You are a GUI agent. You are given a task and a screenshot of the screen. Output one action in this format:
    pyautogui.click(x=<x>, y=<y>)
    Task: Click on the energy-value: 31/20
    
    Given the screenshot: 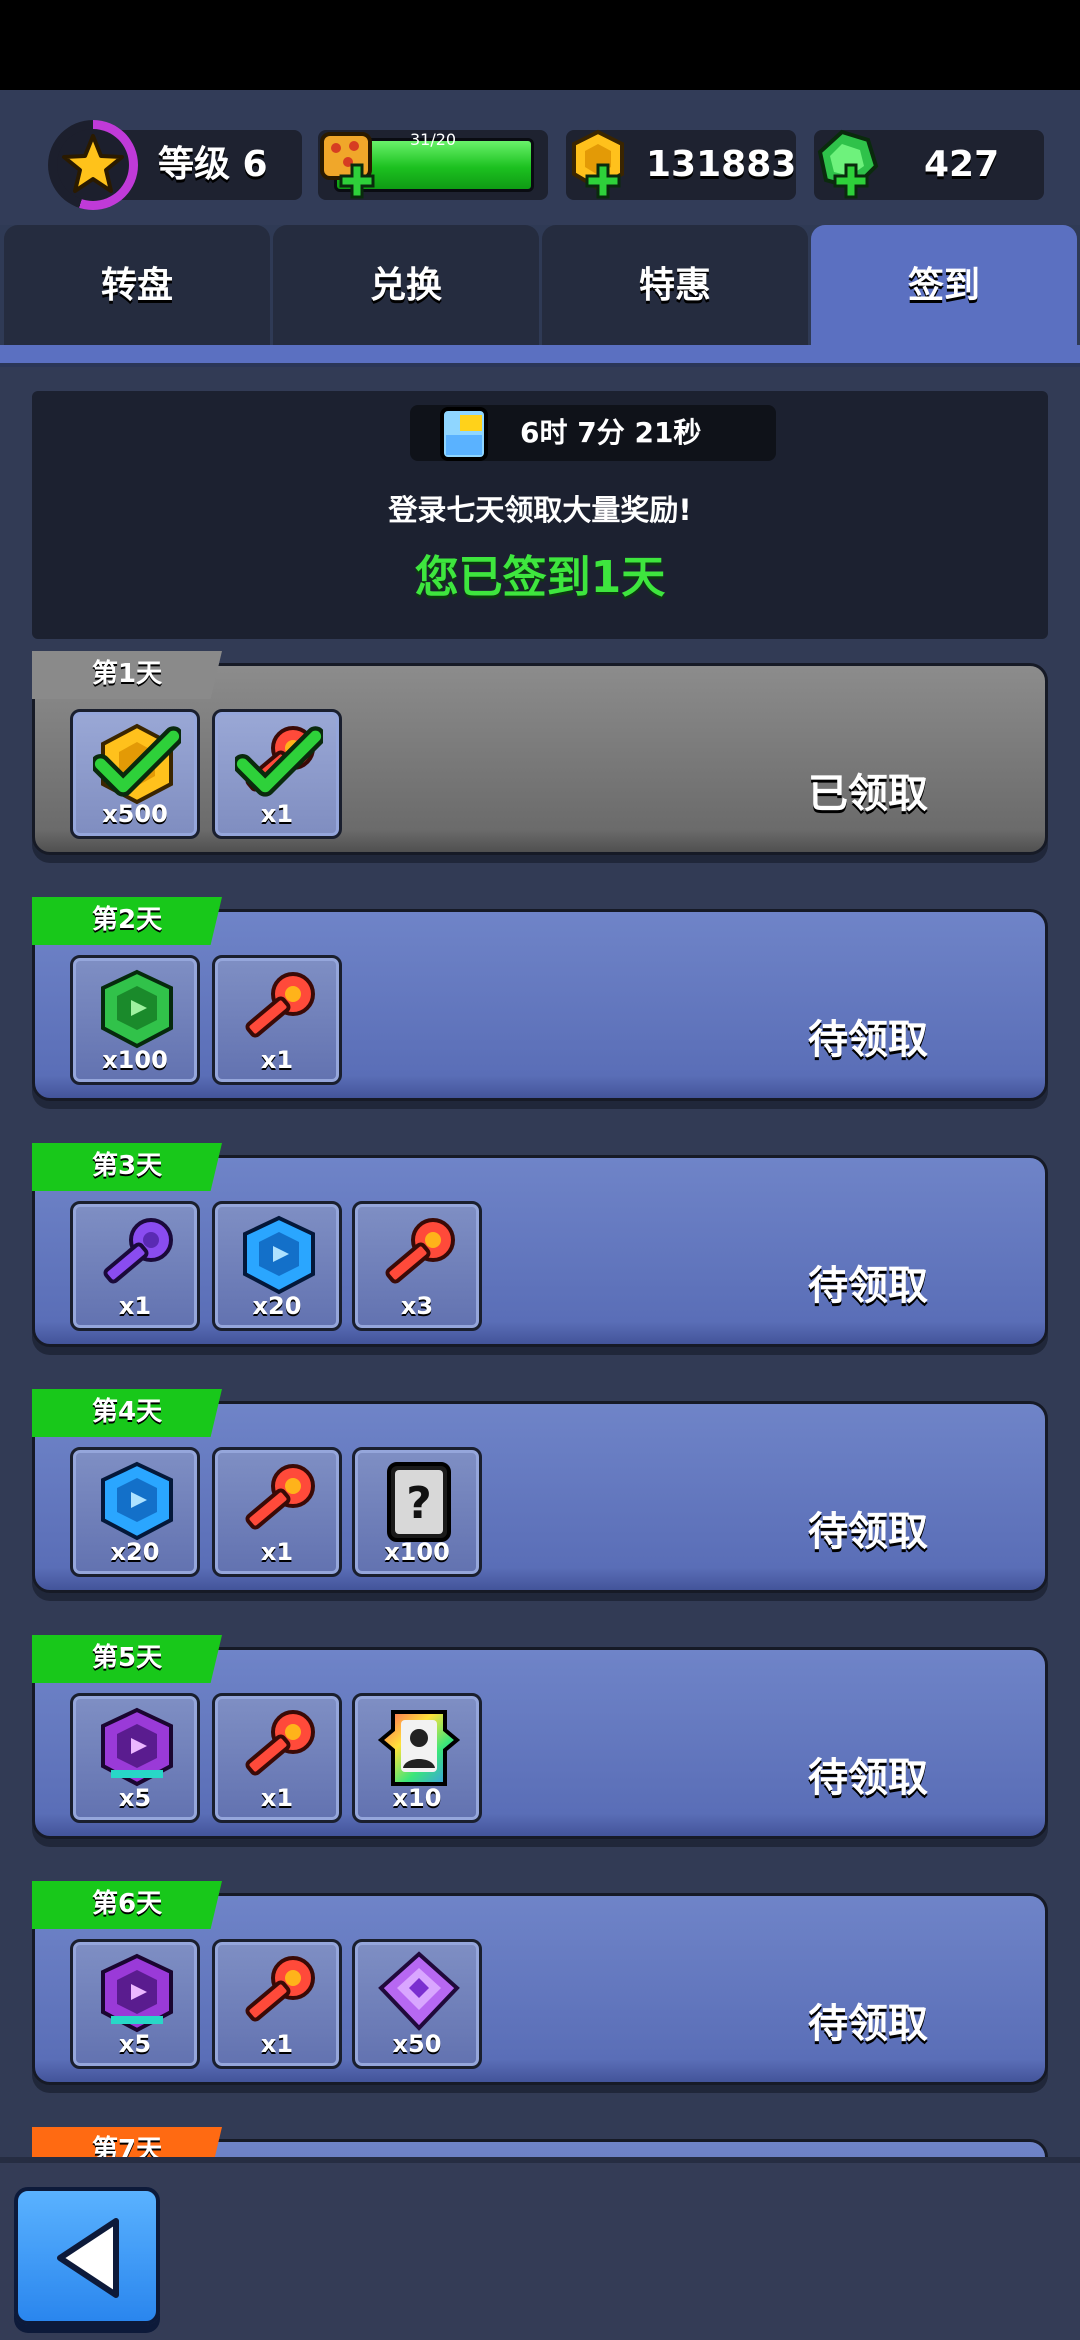 What is the action you would take?
    pyautogui.click(x=433, y=139)
    